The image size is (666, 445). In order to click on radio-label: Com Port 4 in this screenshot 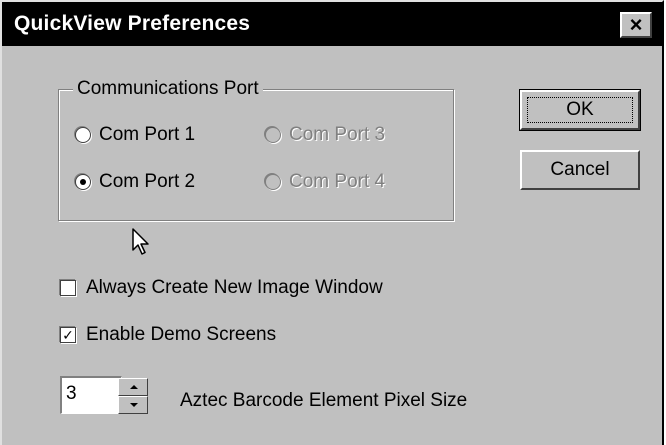, I will do `click(337, 181)`.